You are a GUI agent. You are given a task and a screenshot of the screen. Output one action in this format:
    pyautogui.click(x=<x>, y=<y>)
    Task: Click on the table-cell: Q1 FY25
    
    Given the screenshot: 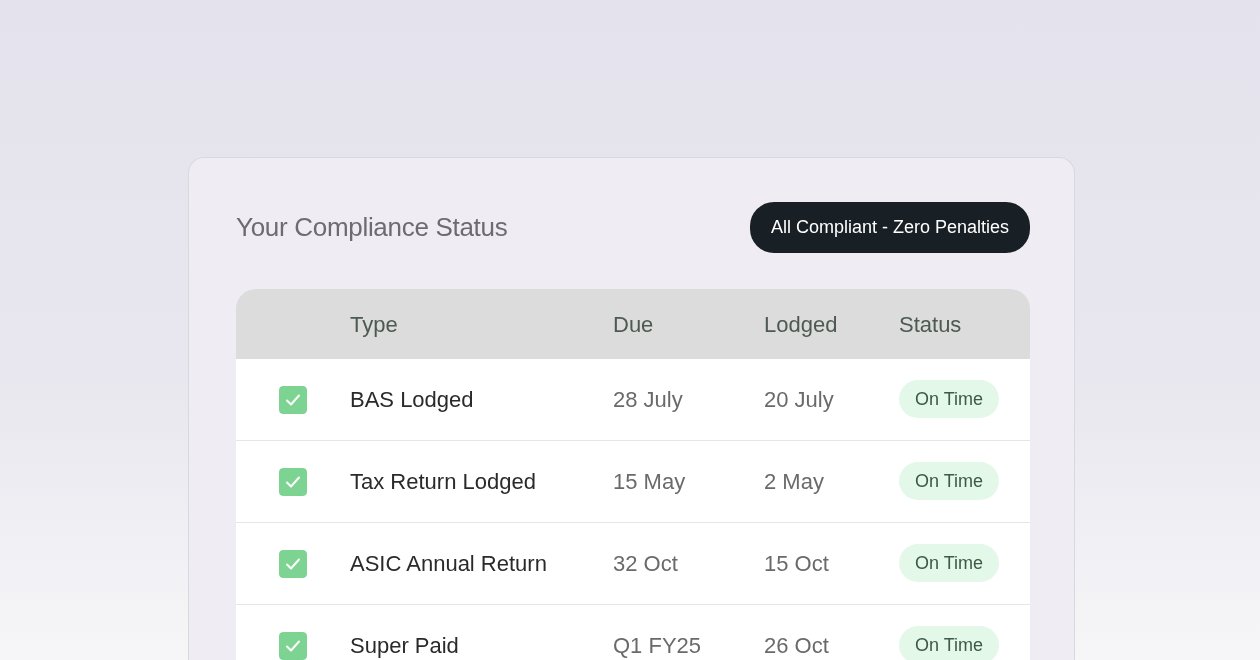 What is the action you would take?
    pyautogui.click(x=657, y=645)
    